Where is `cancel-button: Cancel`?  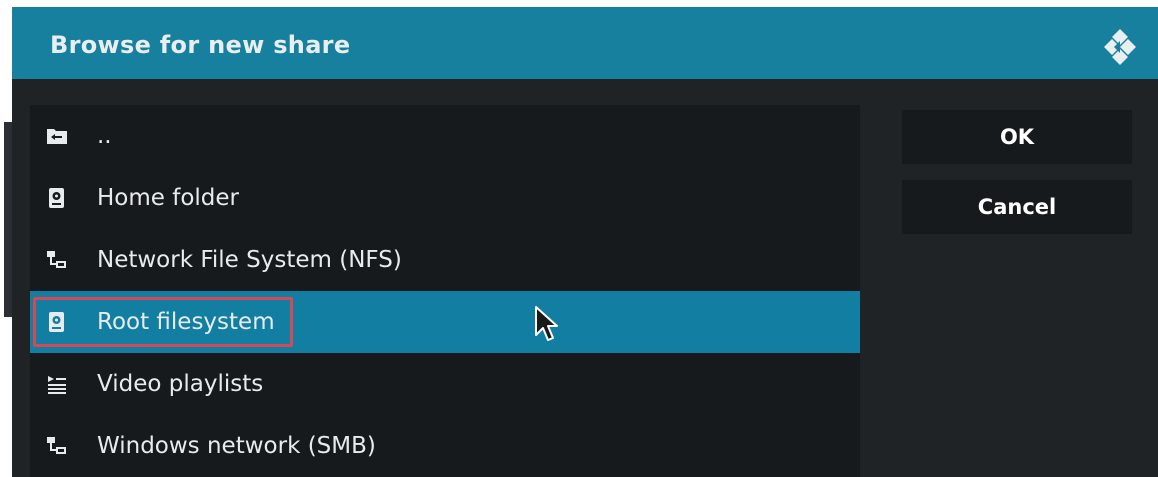 cancel-button: Cancel is located at coordinates (1017, 207).